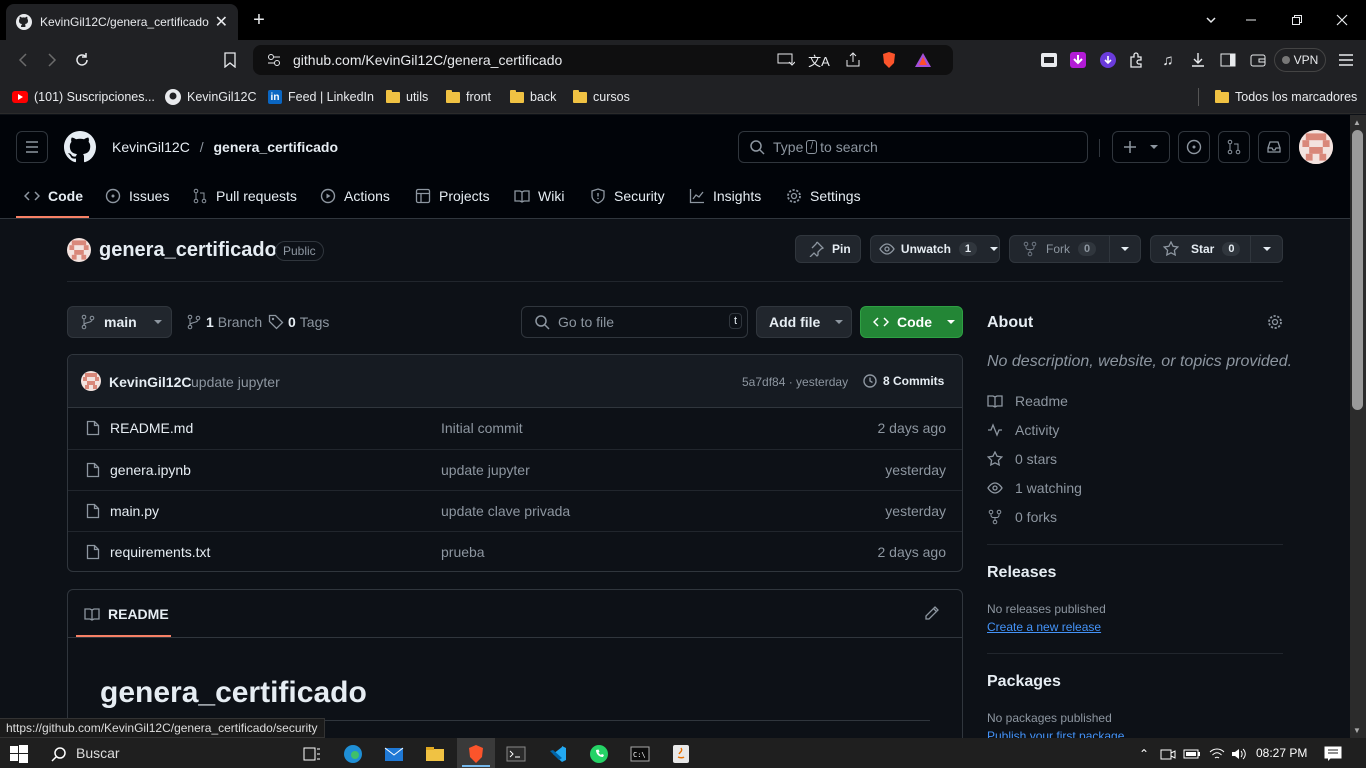  I want to click on new-tab-icon: +, so click(259, 20).